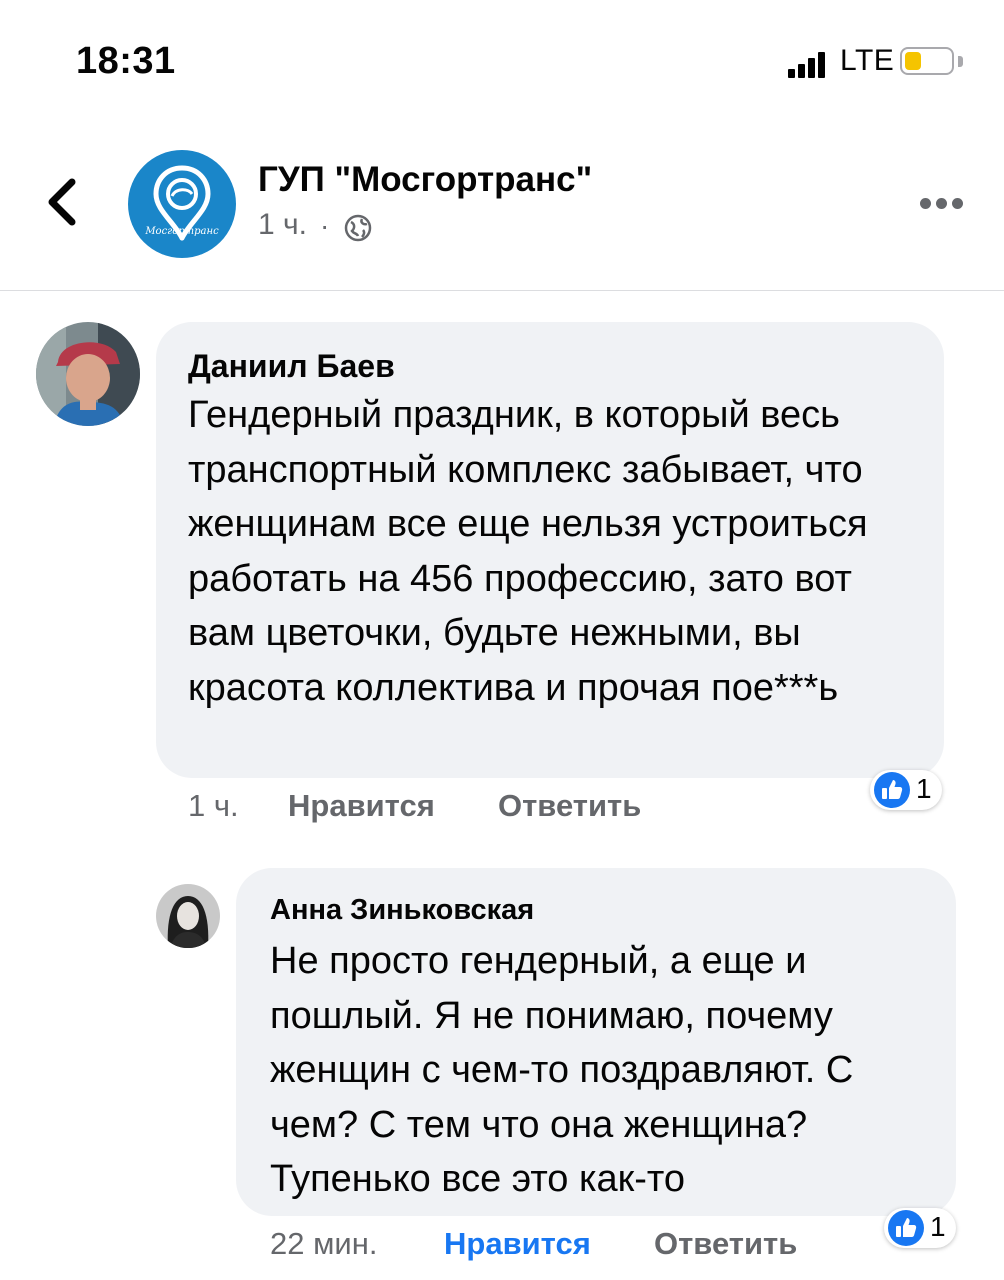 The height and width of the screenshot is (1280, 1004). Describe the element at coordinates (867, 60) in the screenshot. I see `network-type: LTE` at that location.